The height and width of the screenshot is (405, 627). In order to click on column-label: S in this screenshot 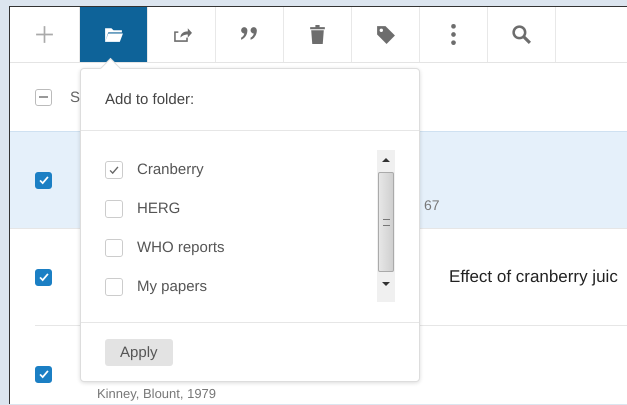, I will do `click(75, 97)`.